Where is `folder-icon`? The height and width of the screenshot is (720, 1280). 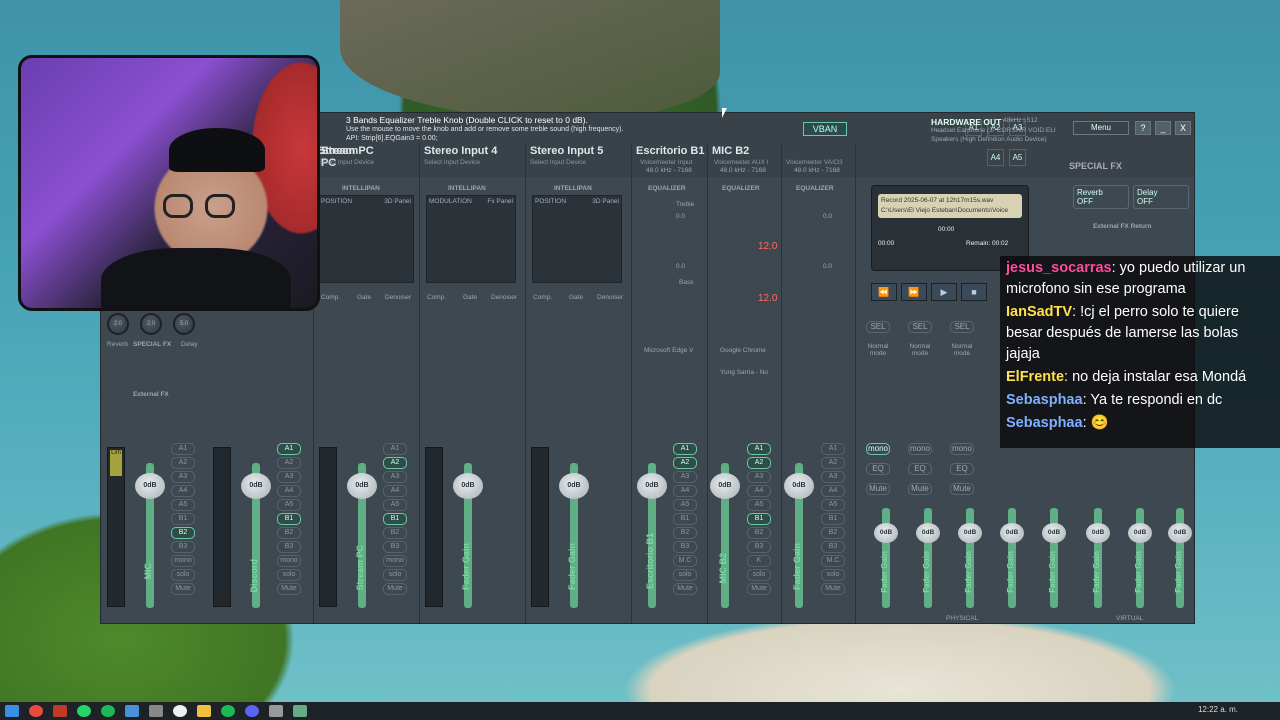
folder-icon is located at coordinates (204, 711).